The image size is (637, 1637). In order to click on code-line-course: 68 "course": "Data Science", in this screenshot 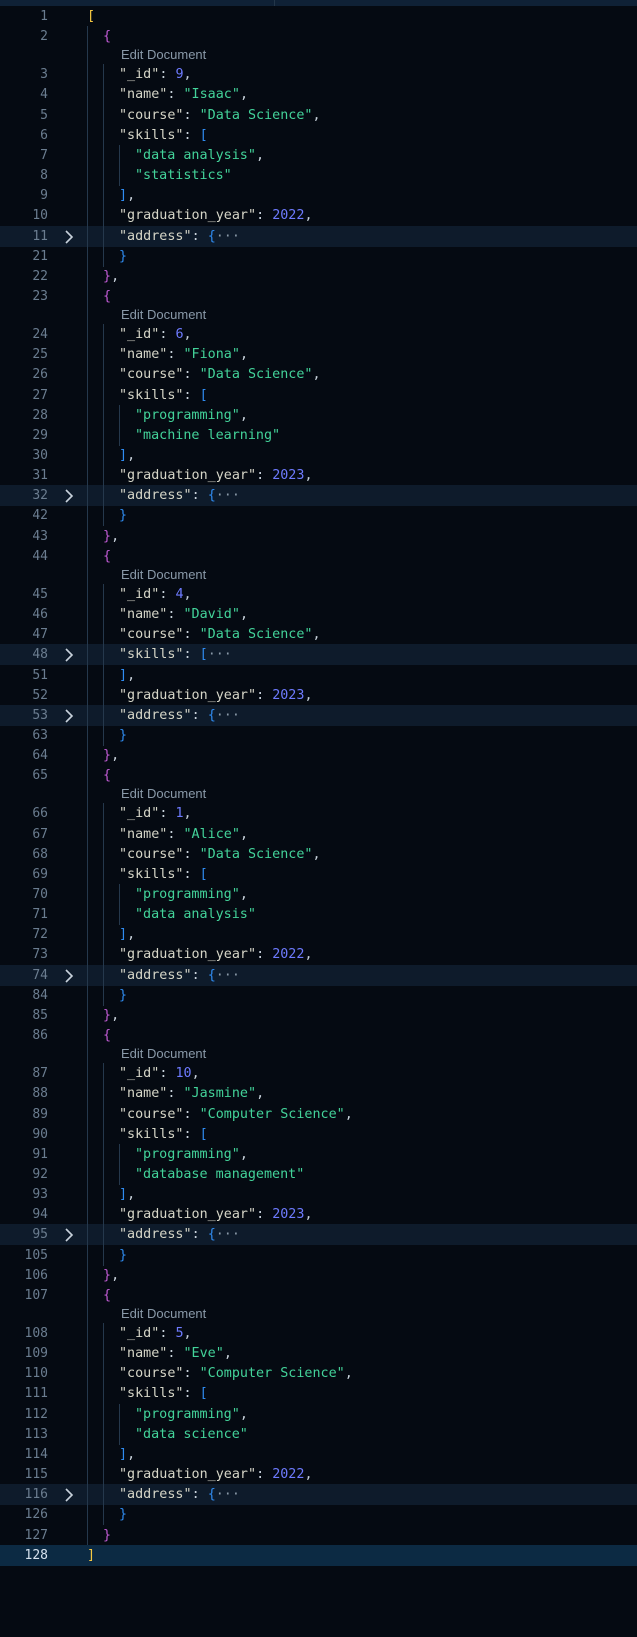, I will do `click(318, 854)`.